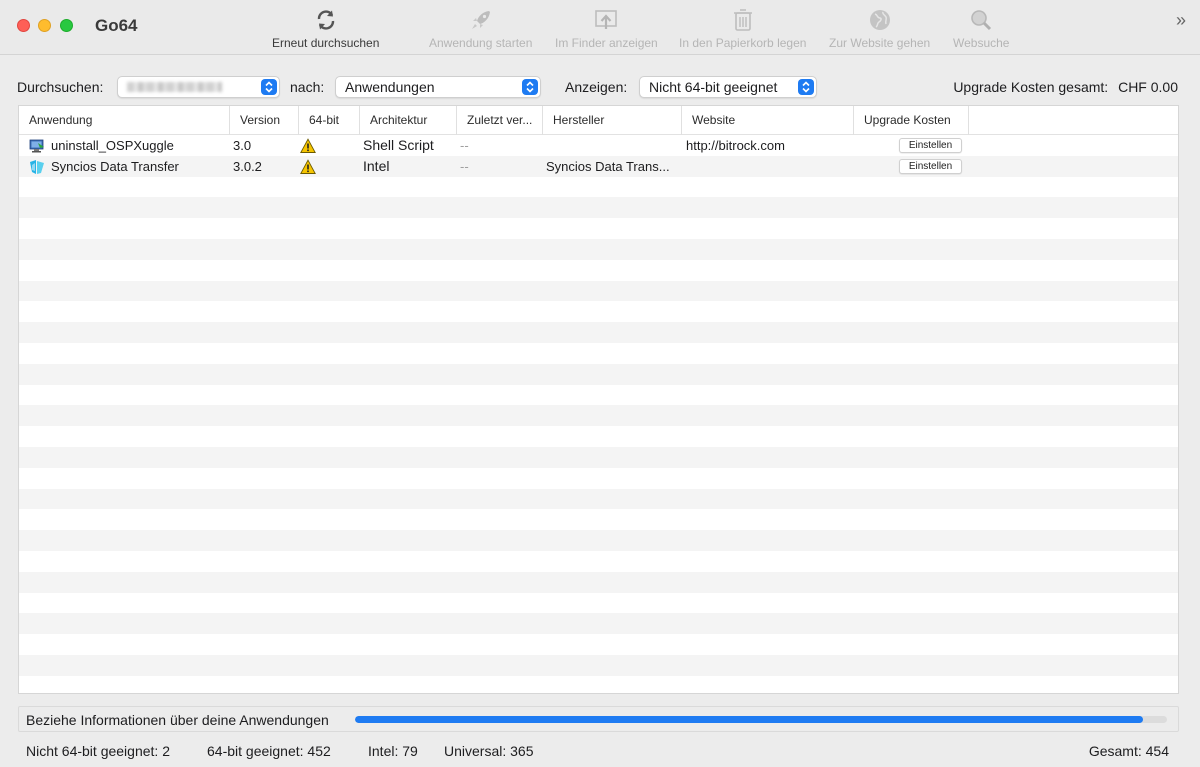 The image size is (1200, 767). I want to click on show-filter-popup: Nicht 64-bit geeignet, so click(728, 87).